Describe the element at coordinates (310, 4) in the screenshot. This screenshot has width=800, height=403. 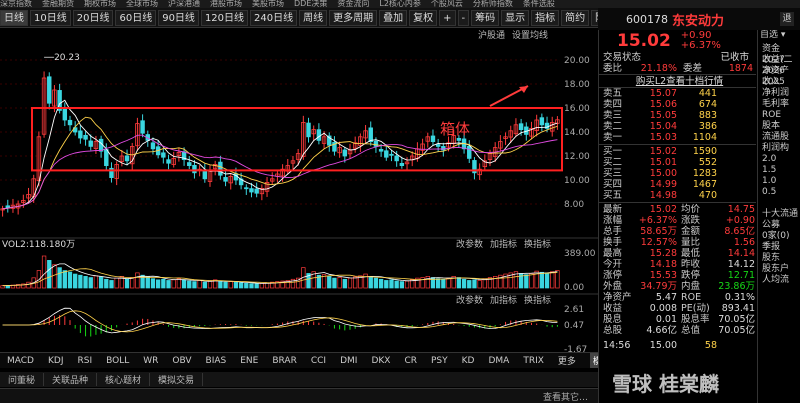
I see `top-menu-item: DDE决策` at that location.